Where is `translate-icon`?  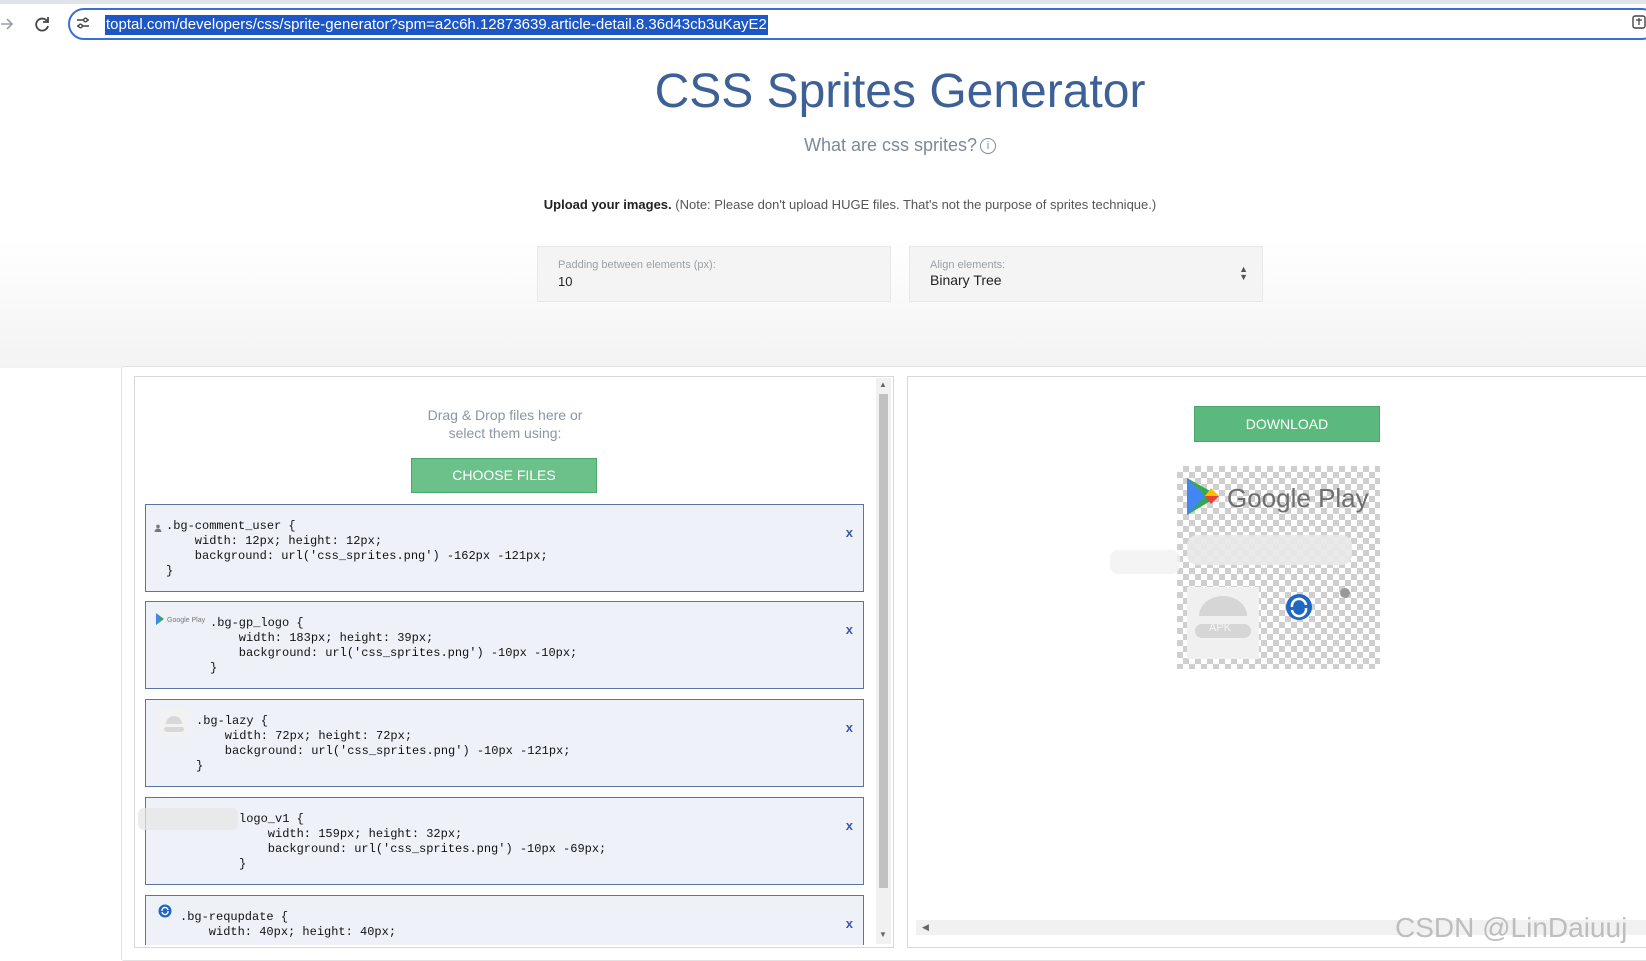 translate-icon is located at coordinates (1639, 23).